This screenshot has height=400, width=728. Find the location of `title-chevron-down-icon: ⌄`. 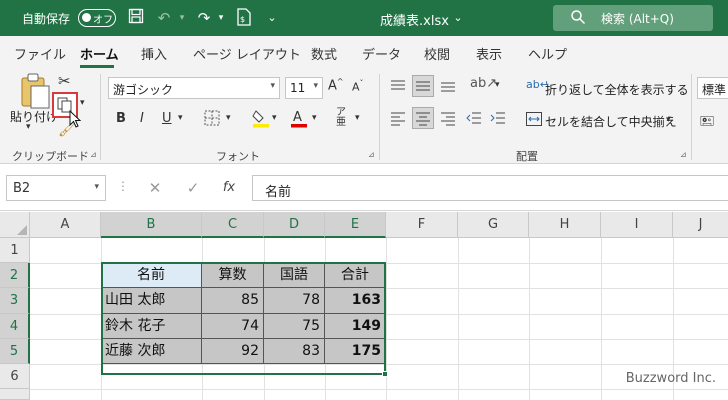

title-chevron-down-icon: ⌄ is located at coordinates (458, 18).